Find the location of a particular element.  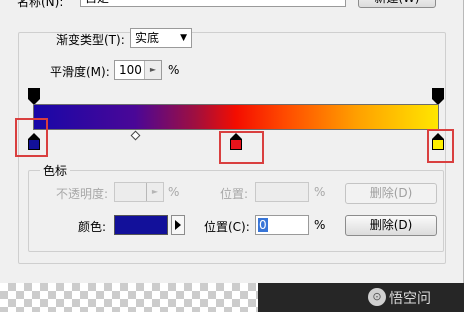

opacity-location-input is located at coordinates (282, 192).